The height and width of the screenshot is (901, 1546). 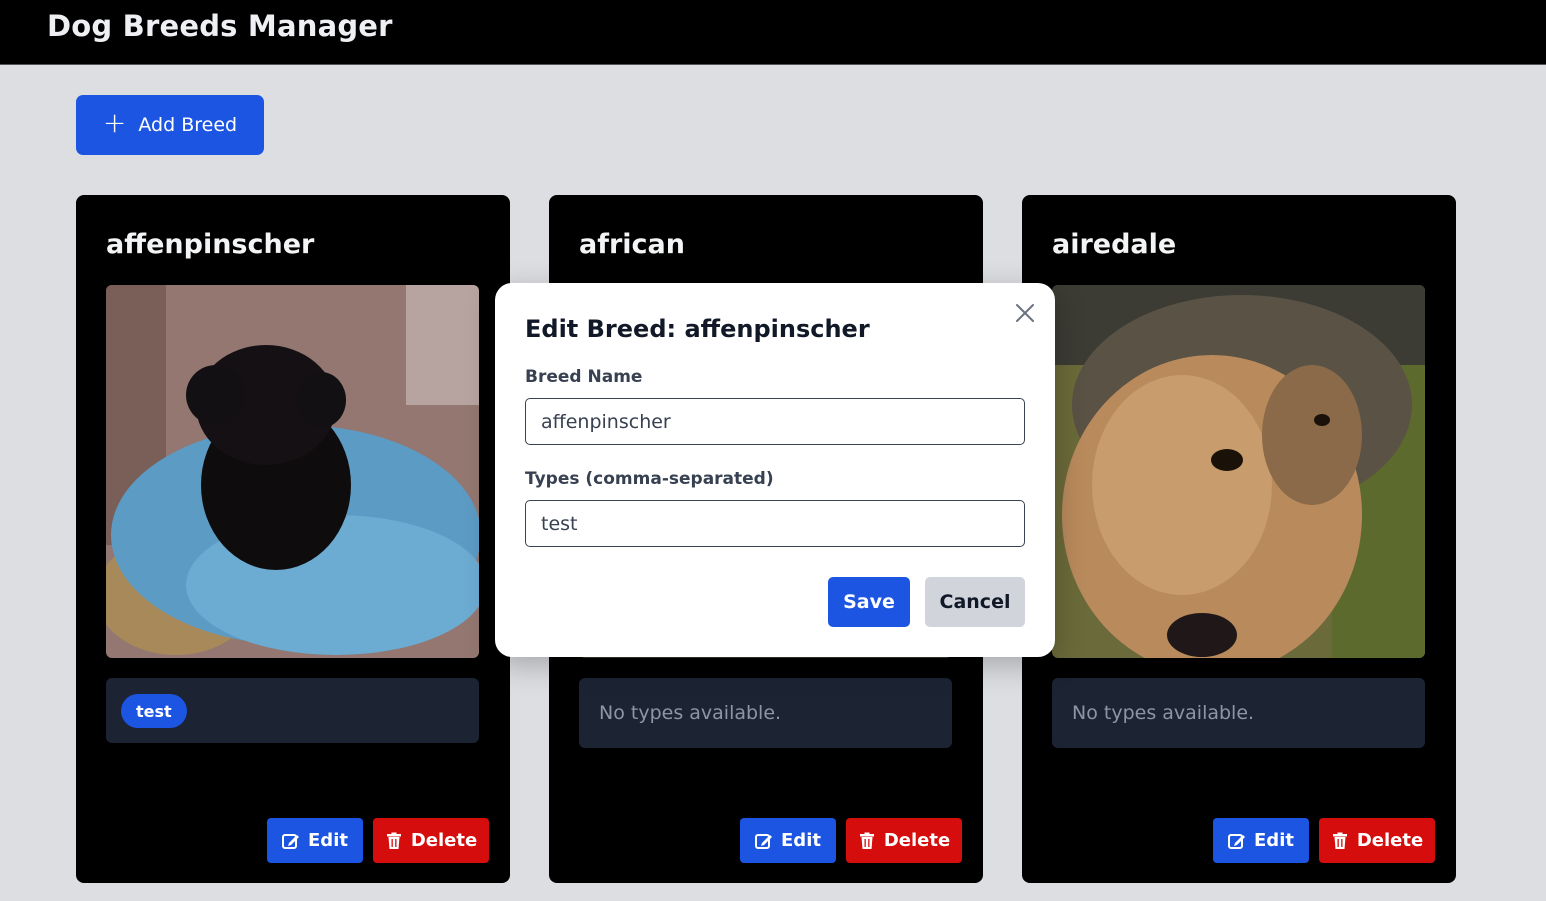 What do you see at coordinates (975, 602) in the screenshot?
I see `cancel-button: Cancel` at bounding box center [975, 602].